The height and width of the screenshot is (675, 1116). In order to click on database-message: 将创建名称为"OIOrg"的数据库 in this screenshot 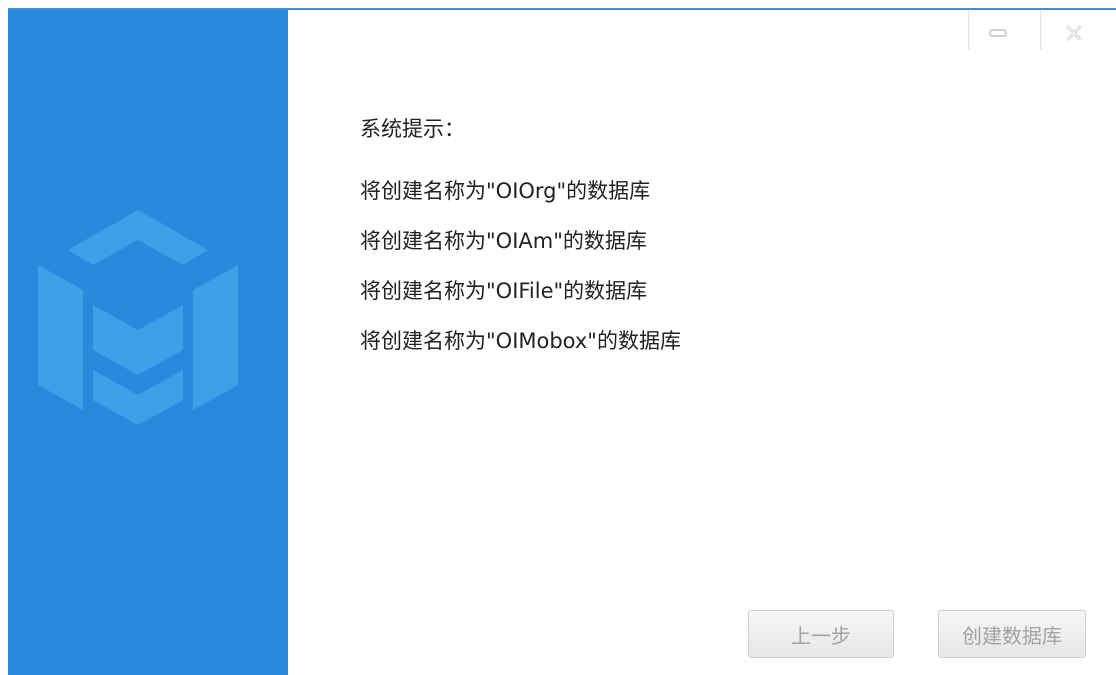, I will do `click(505, 191)`.